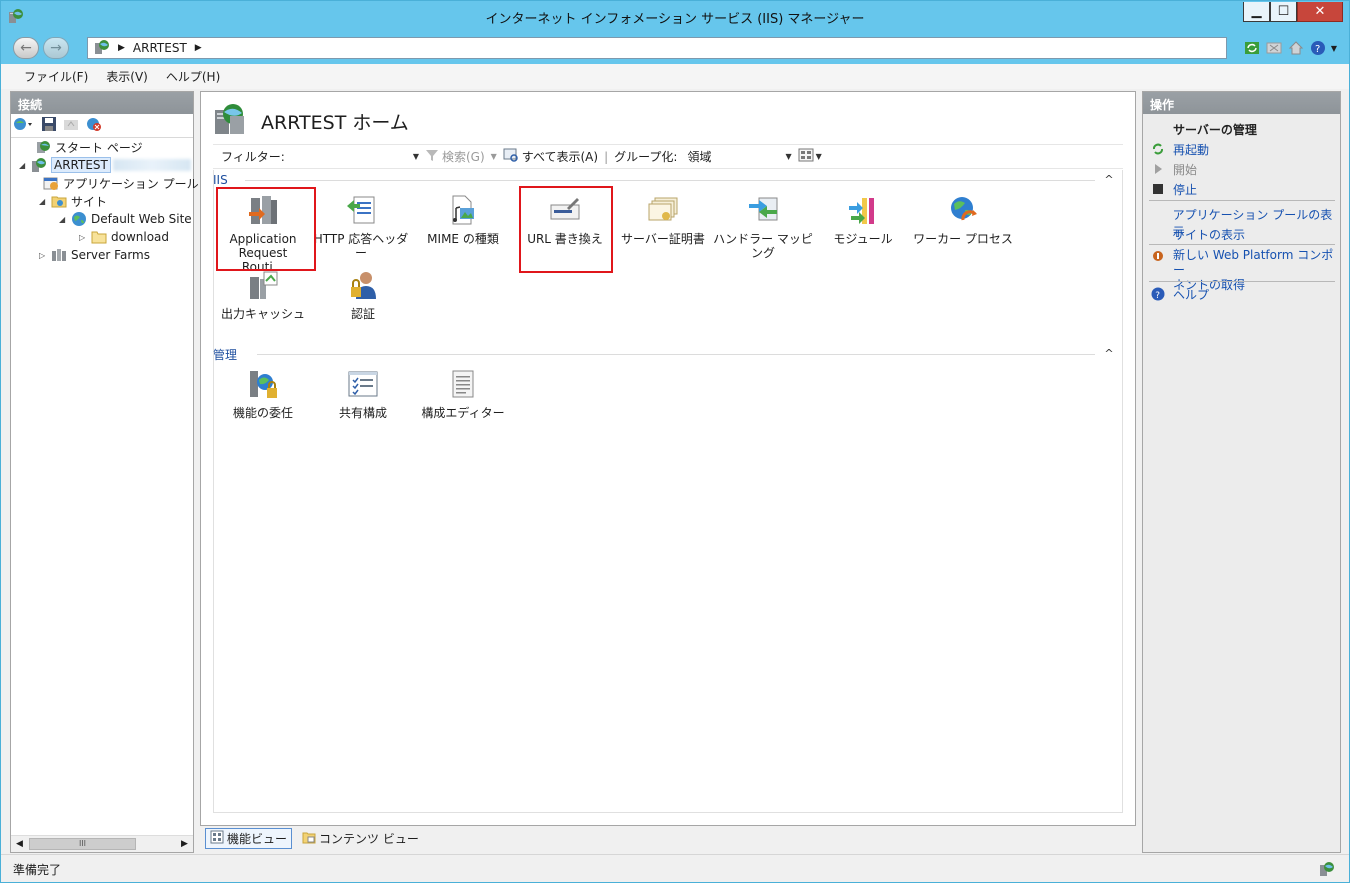  What do you see at coordinates (362, 413) in the screenshot?
I see `feature-label: 共有構成` at bounding box center [362, 413].